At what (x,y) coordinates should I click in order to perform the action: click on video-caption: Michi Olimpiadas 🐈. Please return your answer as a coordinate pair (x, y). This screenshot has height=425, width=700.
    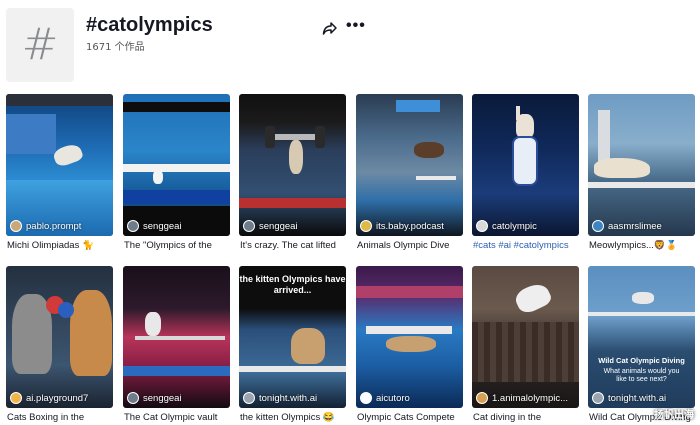
    Looking at the image, I should click on (60, 245).